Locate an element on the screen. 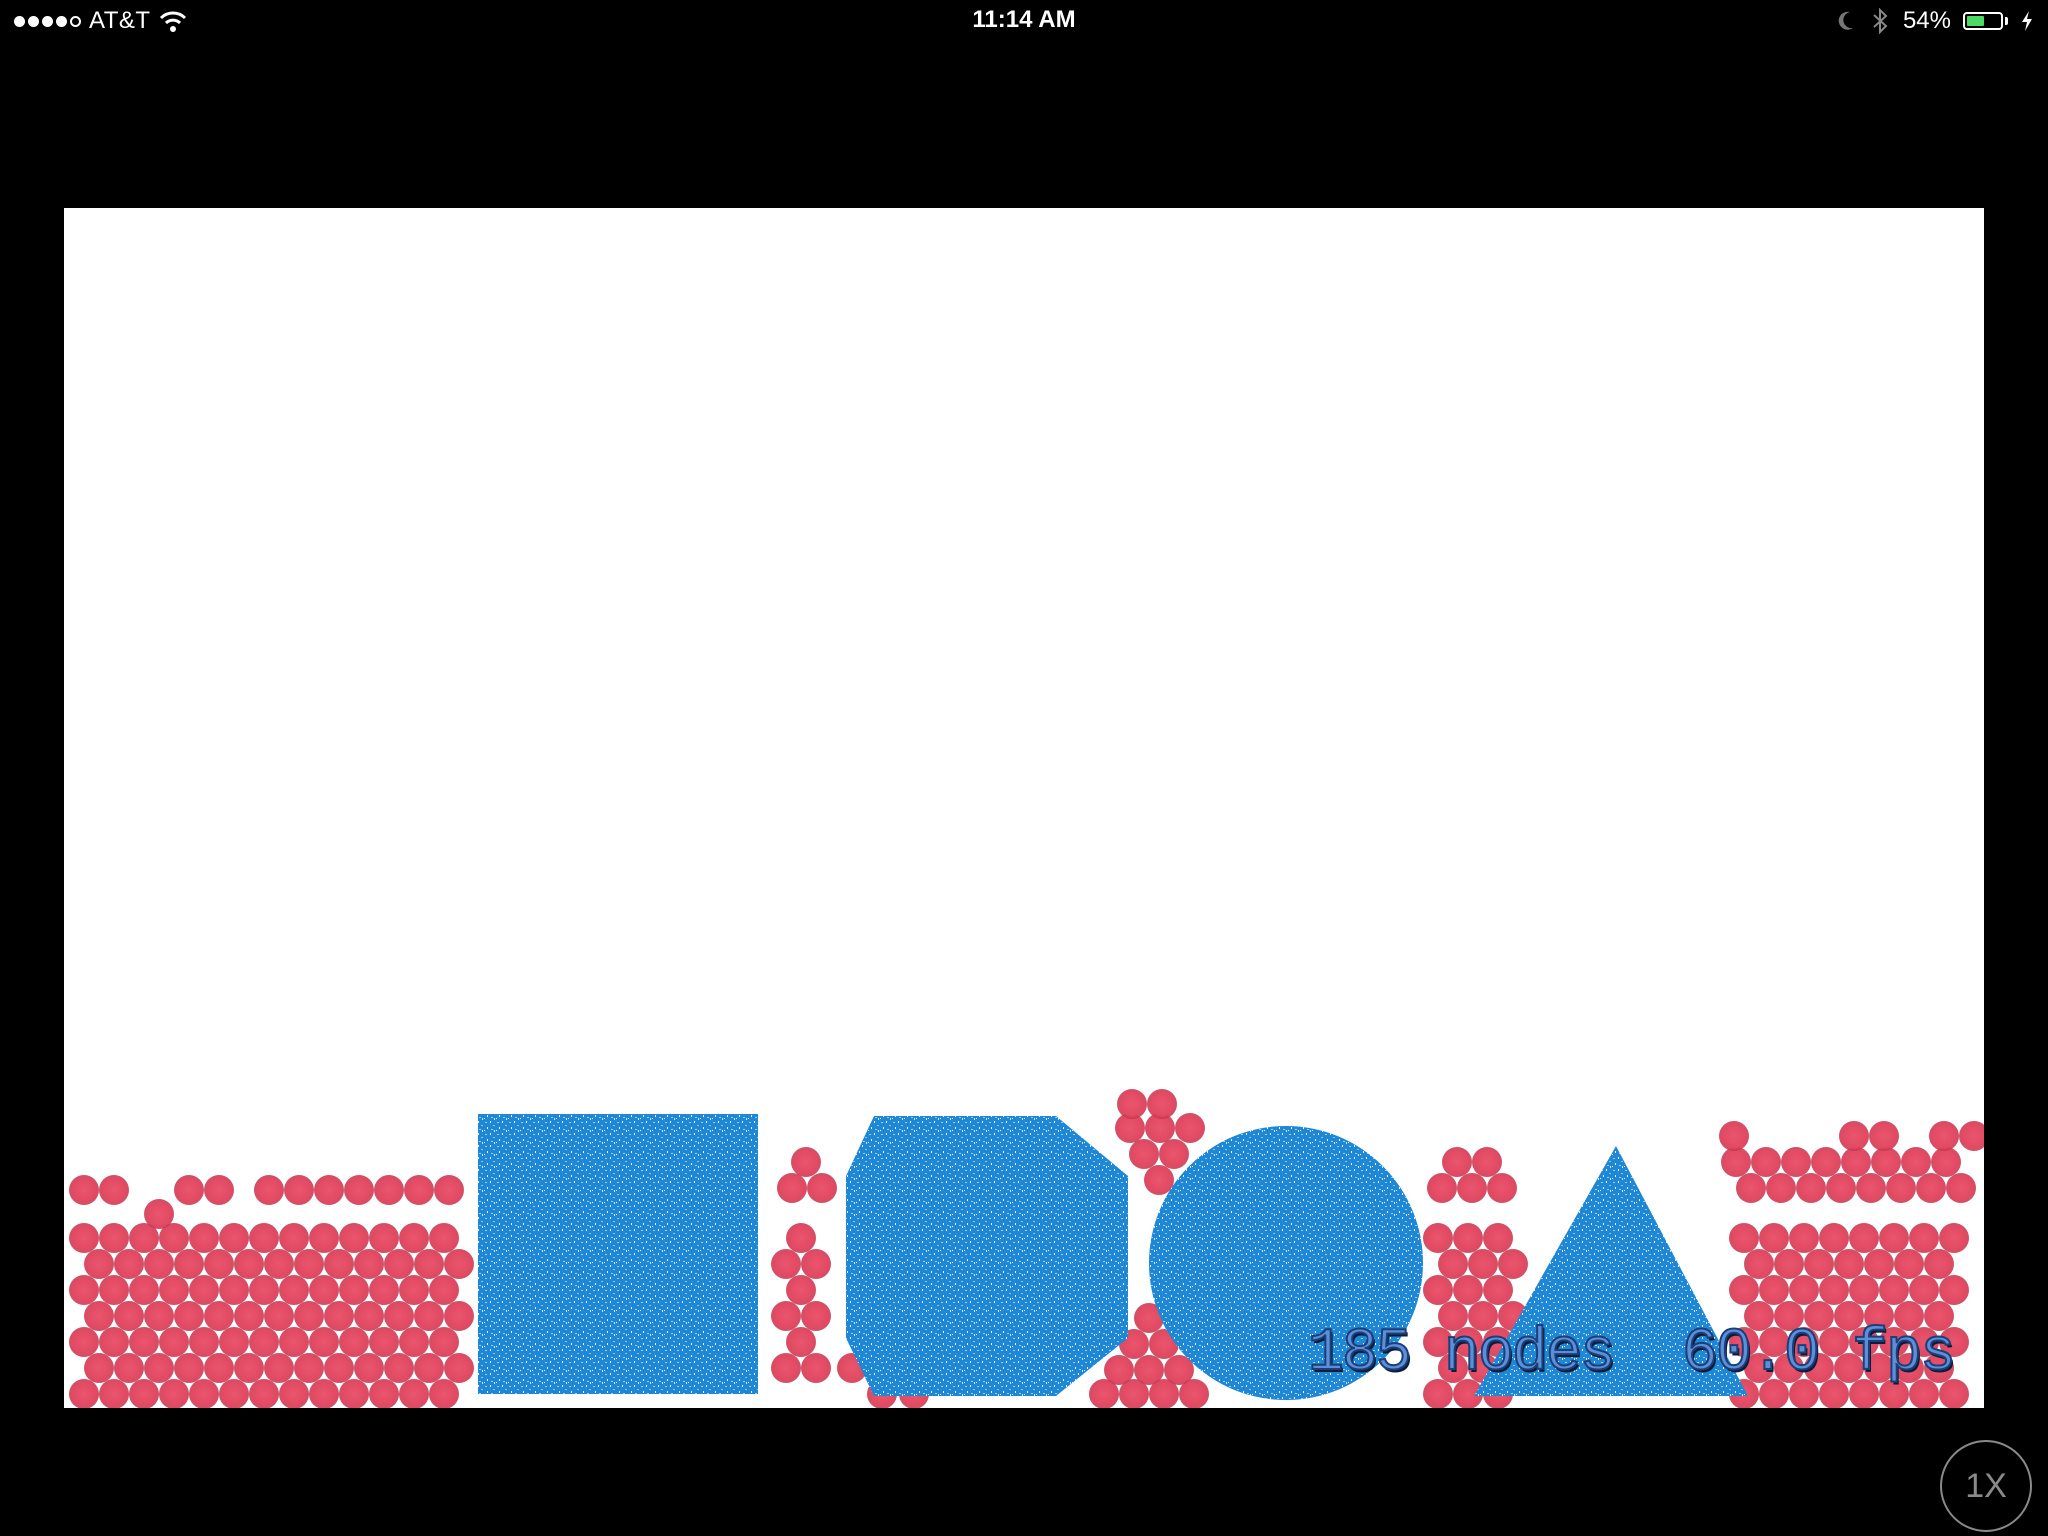 This screenshot has width=2048, height=1536. nodes-label: nodes is located at coordinates (1530, 1354).